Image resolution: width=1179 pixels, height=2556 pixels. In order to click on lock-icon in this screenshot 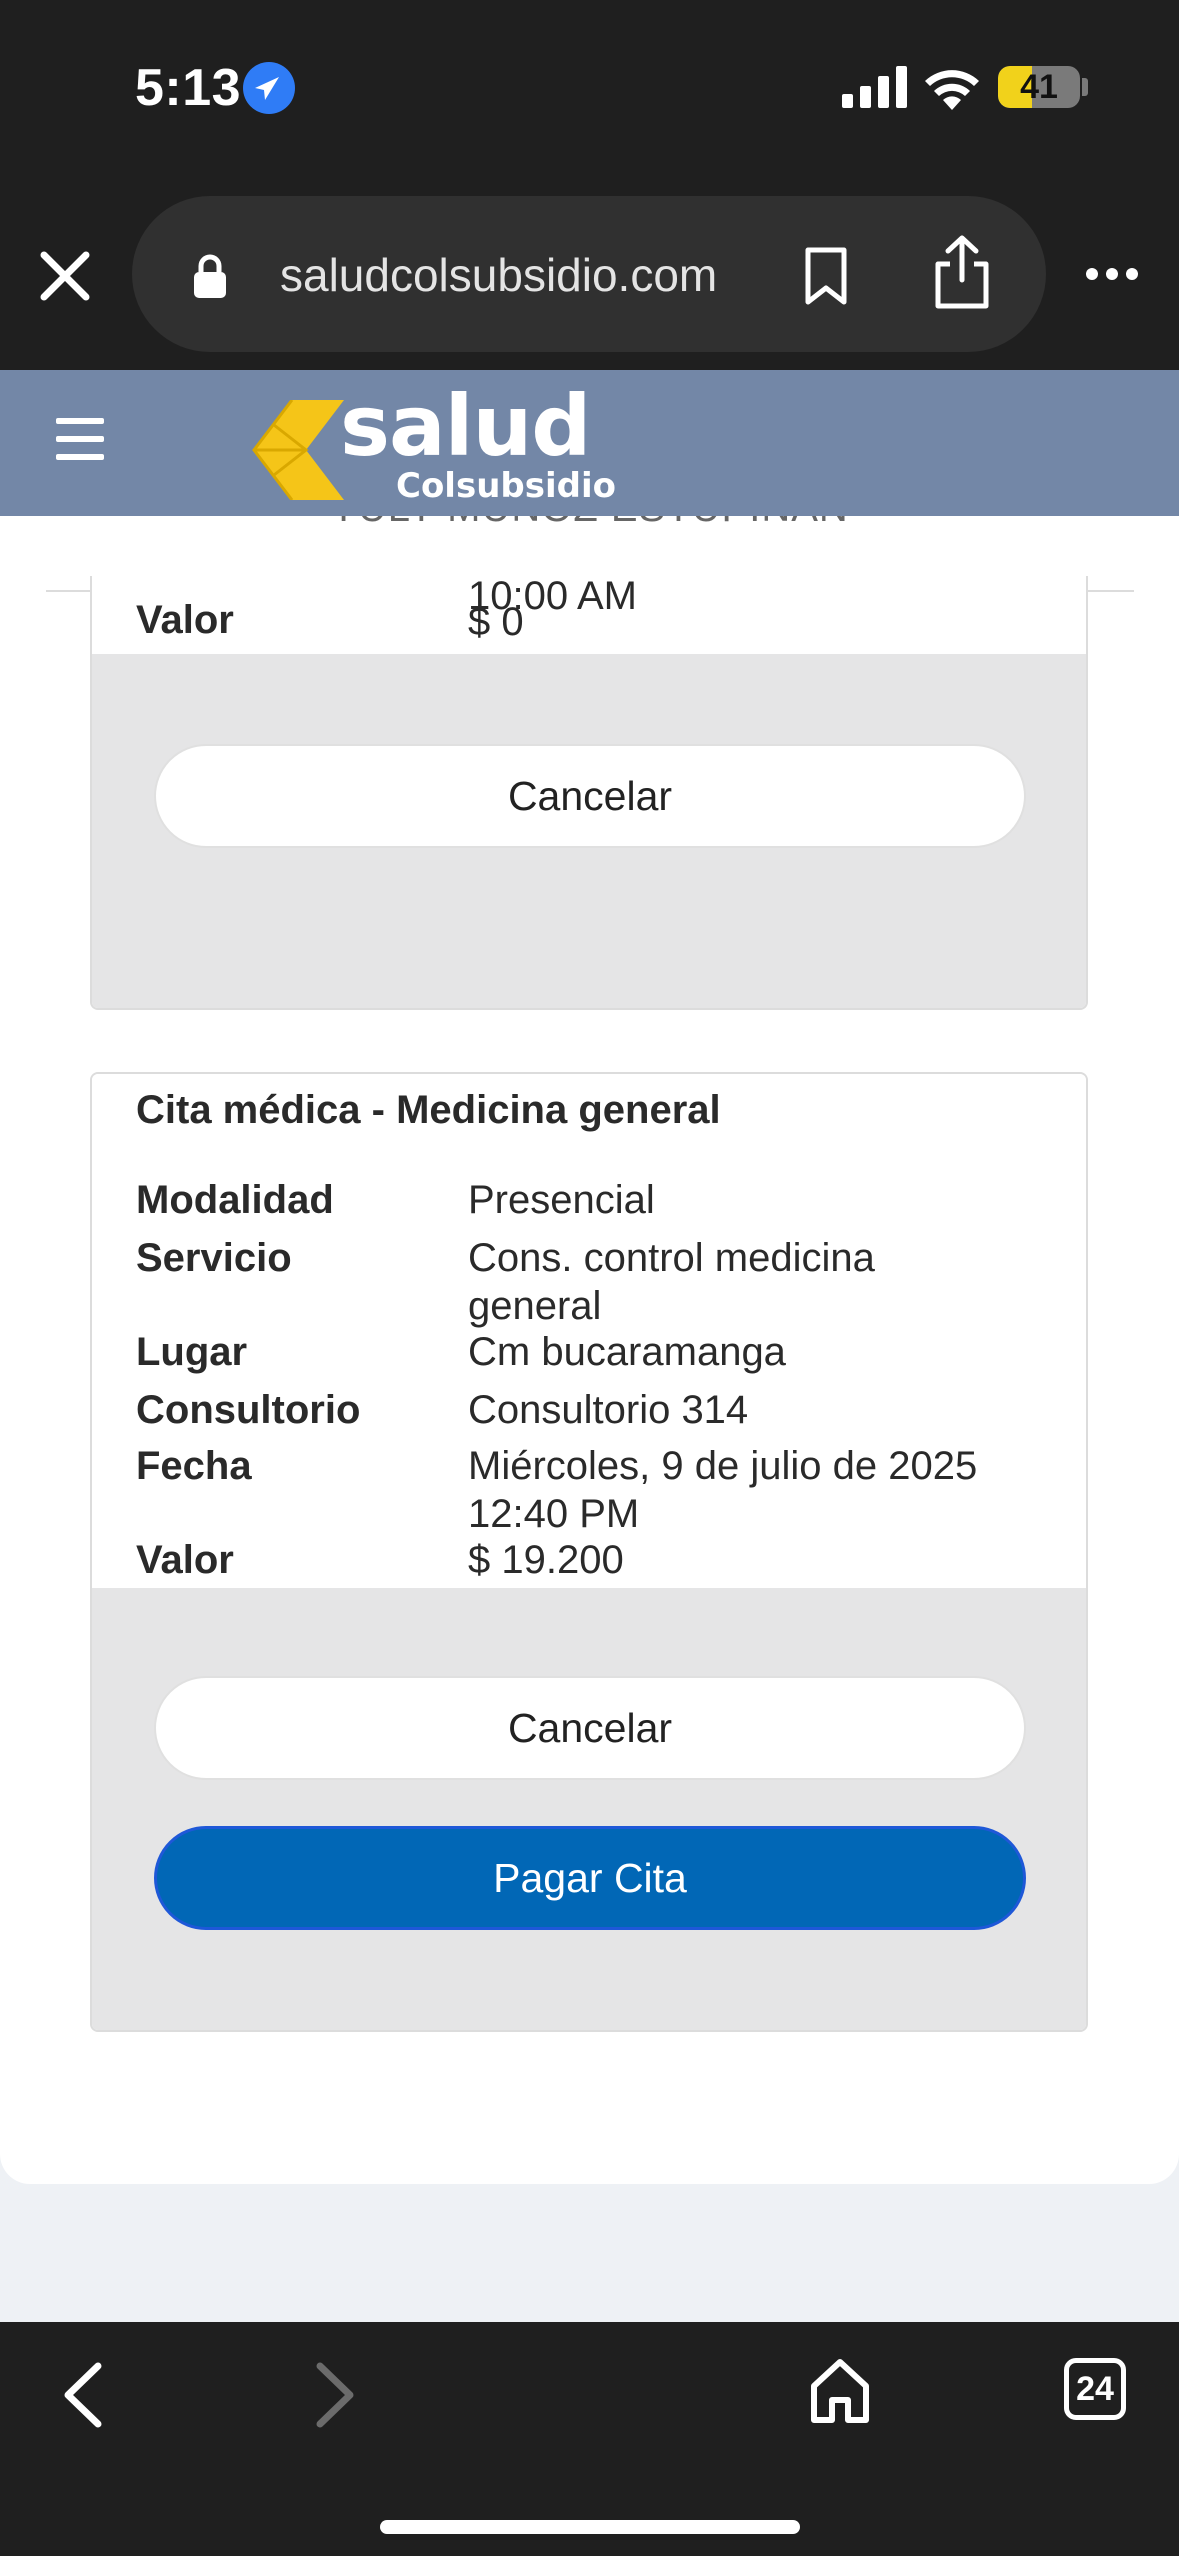, I will do `click(210, 276)`.